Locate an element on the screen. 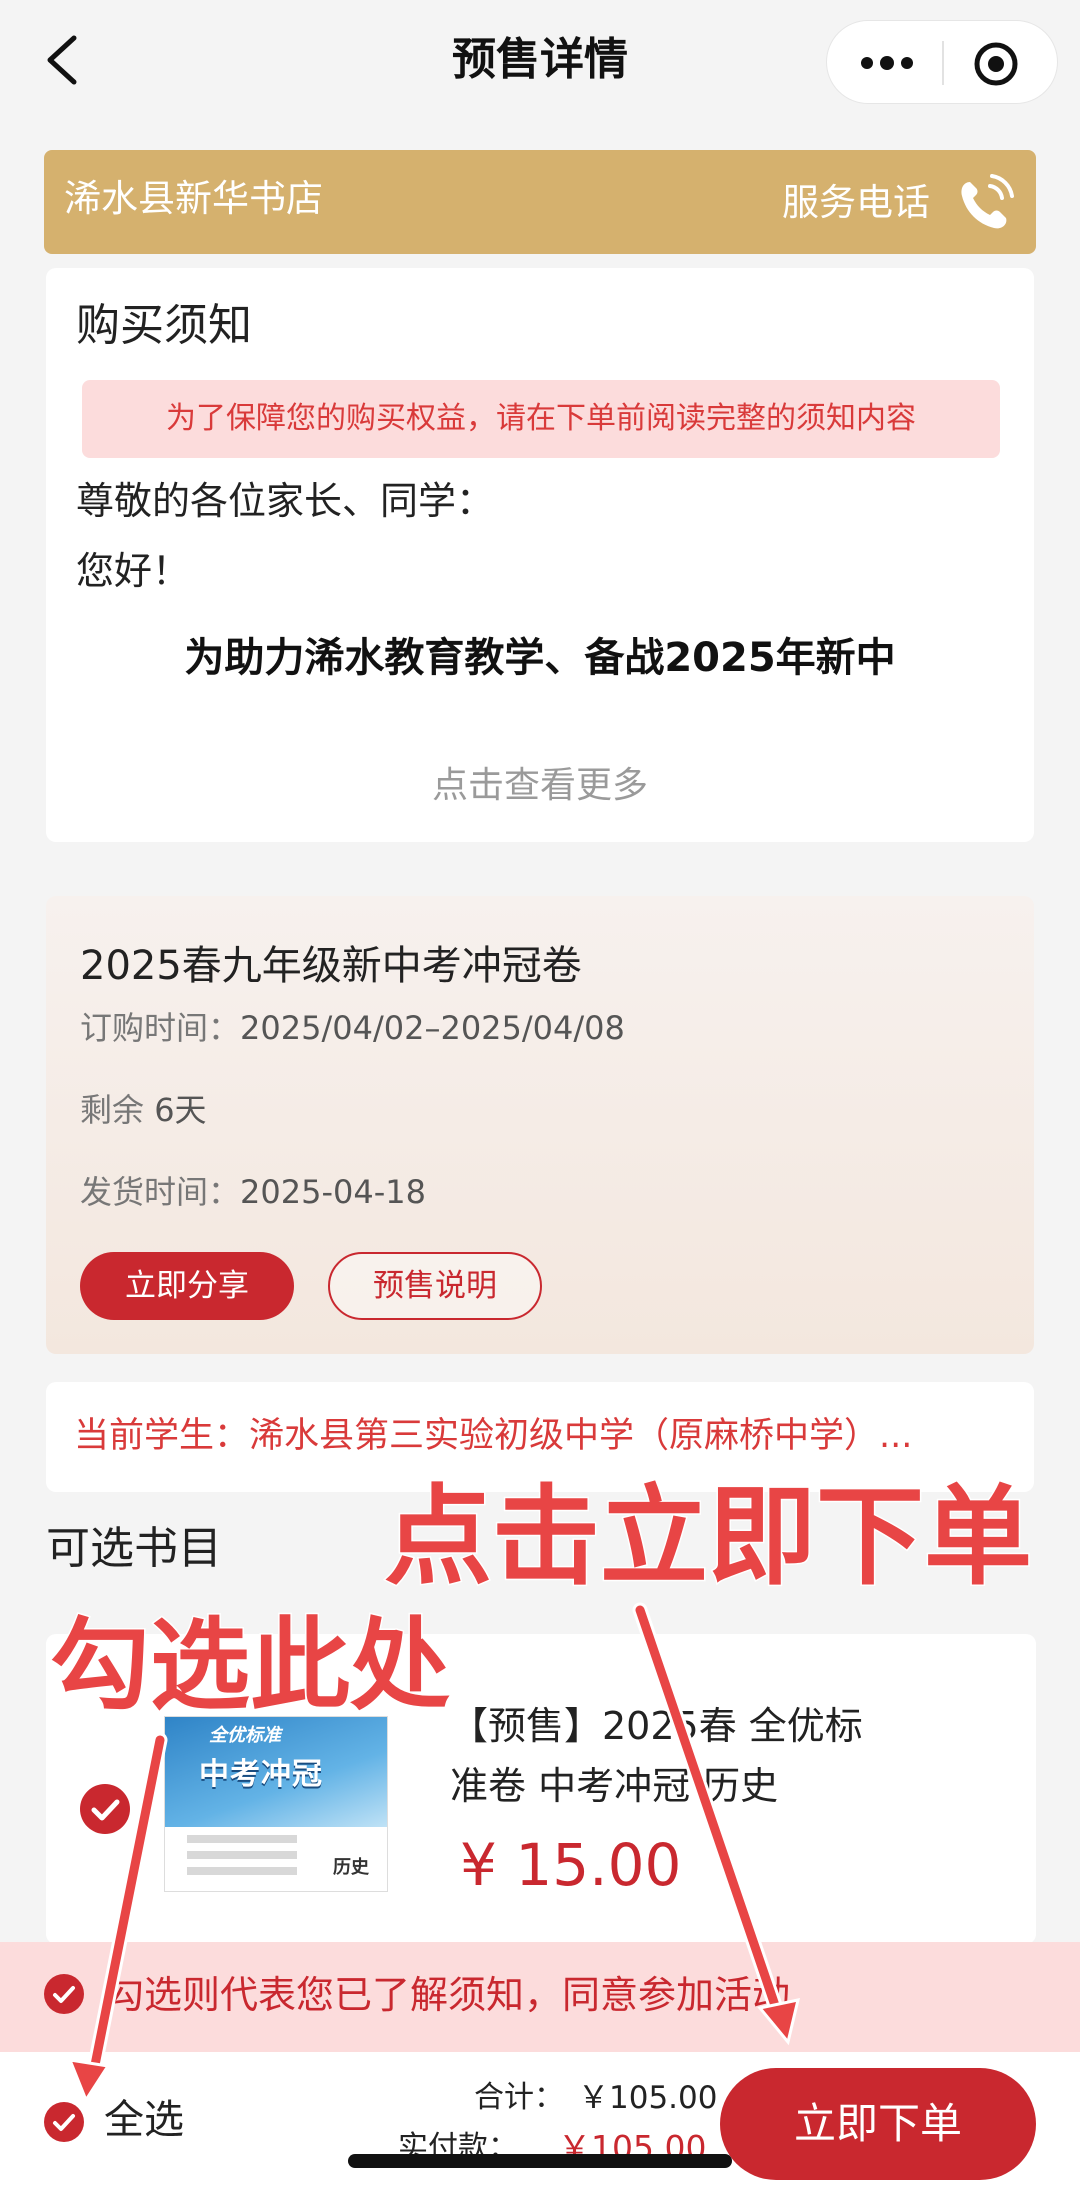 The image size is (1080, 2195). nav-bar: 预售详情 is located at coordinates (540, 62).